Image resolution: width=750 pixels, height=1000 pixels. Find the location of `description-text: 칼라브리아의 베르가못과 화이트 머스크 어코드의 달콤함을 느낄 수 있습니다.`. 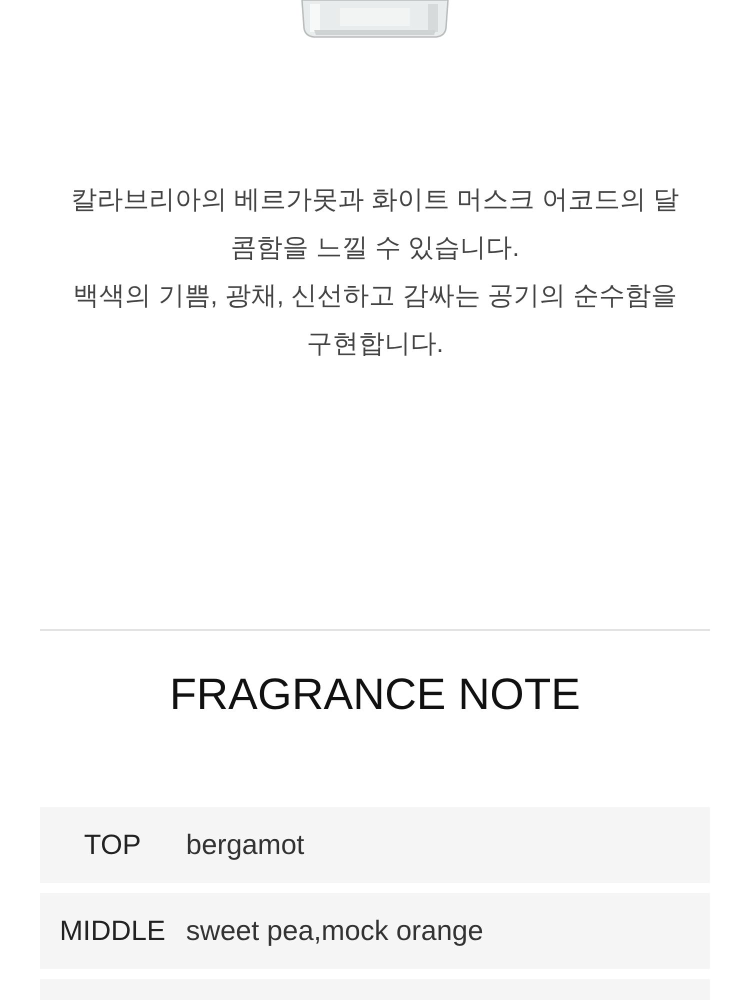

description-text: 칼라브리아의 베르가못과 화이트 머스크 어코드의 달콤함을 느낄 수 있습니다. is located at coordinates (375, 223).